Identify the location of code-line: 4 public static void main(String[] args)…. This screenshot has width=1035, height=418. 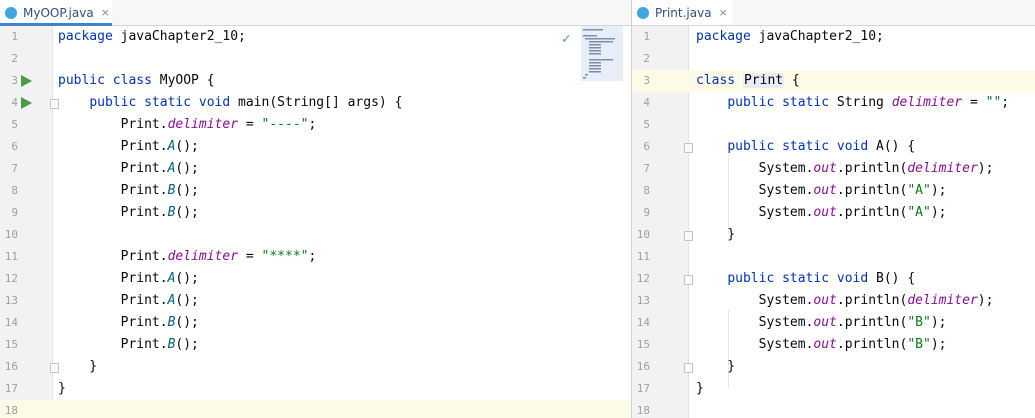
(315, 103).